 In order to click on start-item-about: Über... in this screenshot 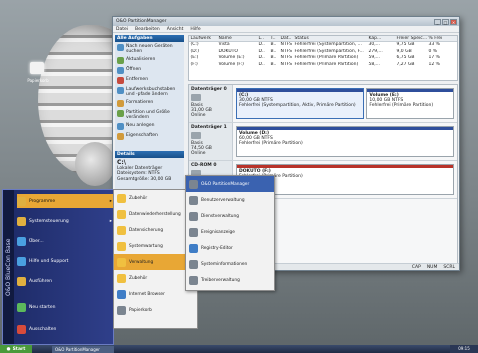, I will do `click(65, 241)`.